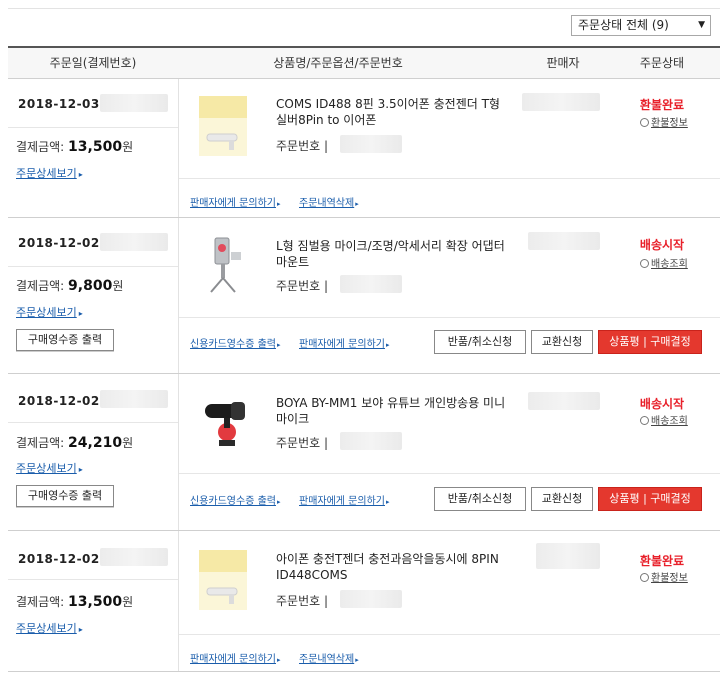  I want to click on product-name: L형 짐벌용 마이크/조명/악세서리 확장 어댑터 마운트, so click(391, 254).